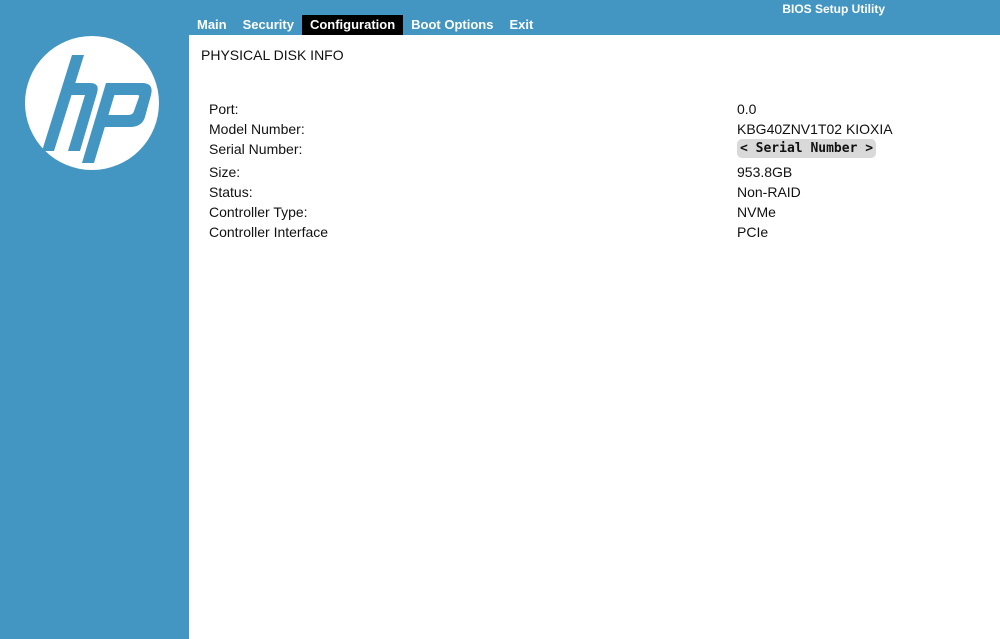 Image resolution: width=1000 pixels, height=639 pixels. What do you see at coordinates (765, 172) in the screenshot?
I see `size-value: 953.8GB` at bounding box center [765, 172].